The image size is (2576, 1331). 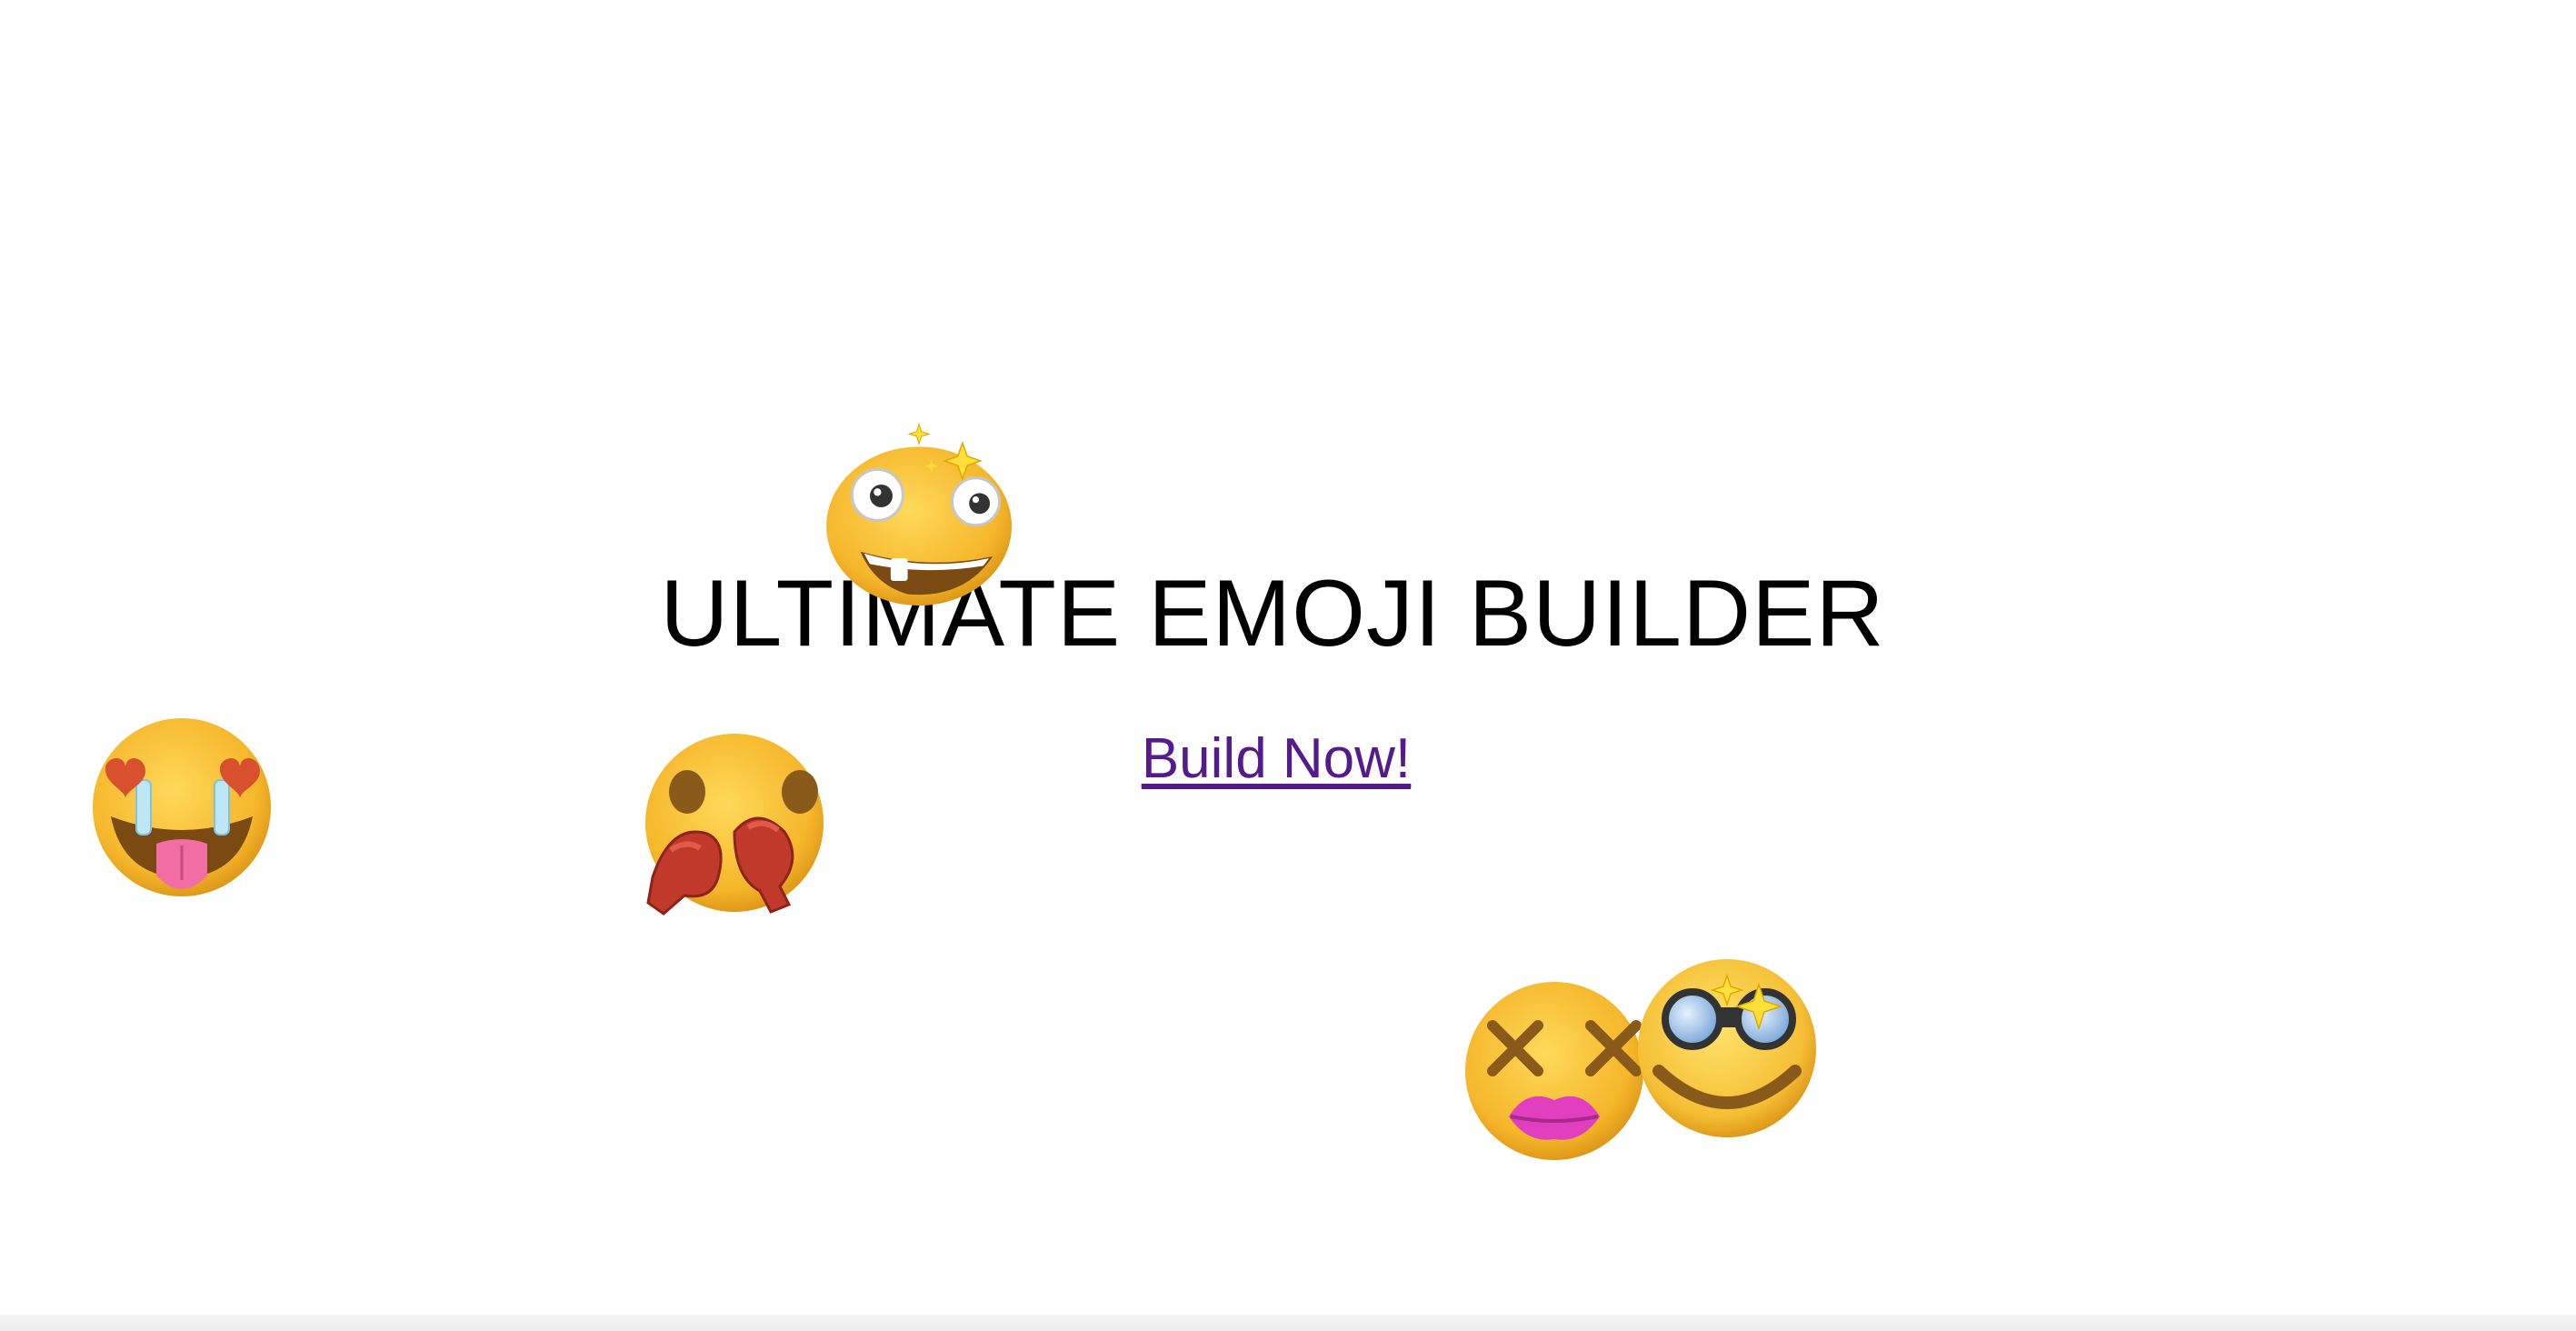 What do you see at coordinates (1727, 1048) in the screenshot?
I see `binocular-eyes-smile-emoji` at bounding box center [1727, 1048].